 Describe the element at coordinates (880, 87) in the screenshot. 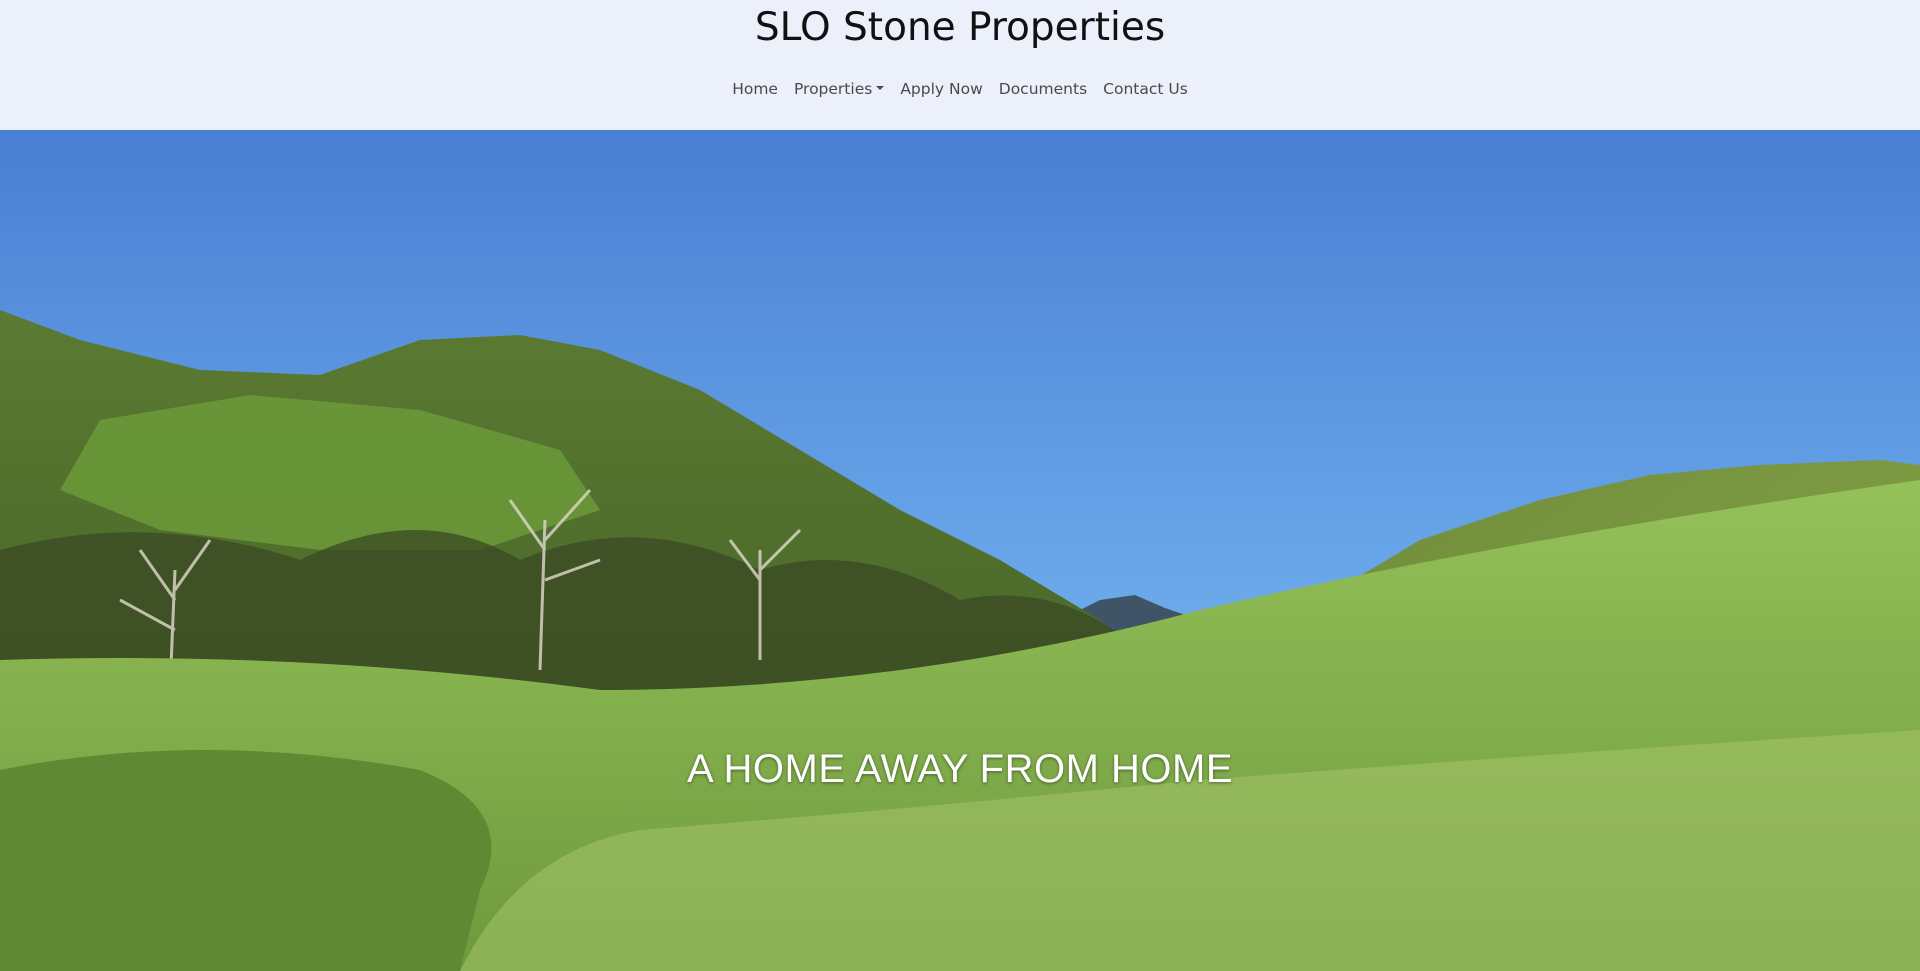

I see `caret-down-icon` at that location.